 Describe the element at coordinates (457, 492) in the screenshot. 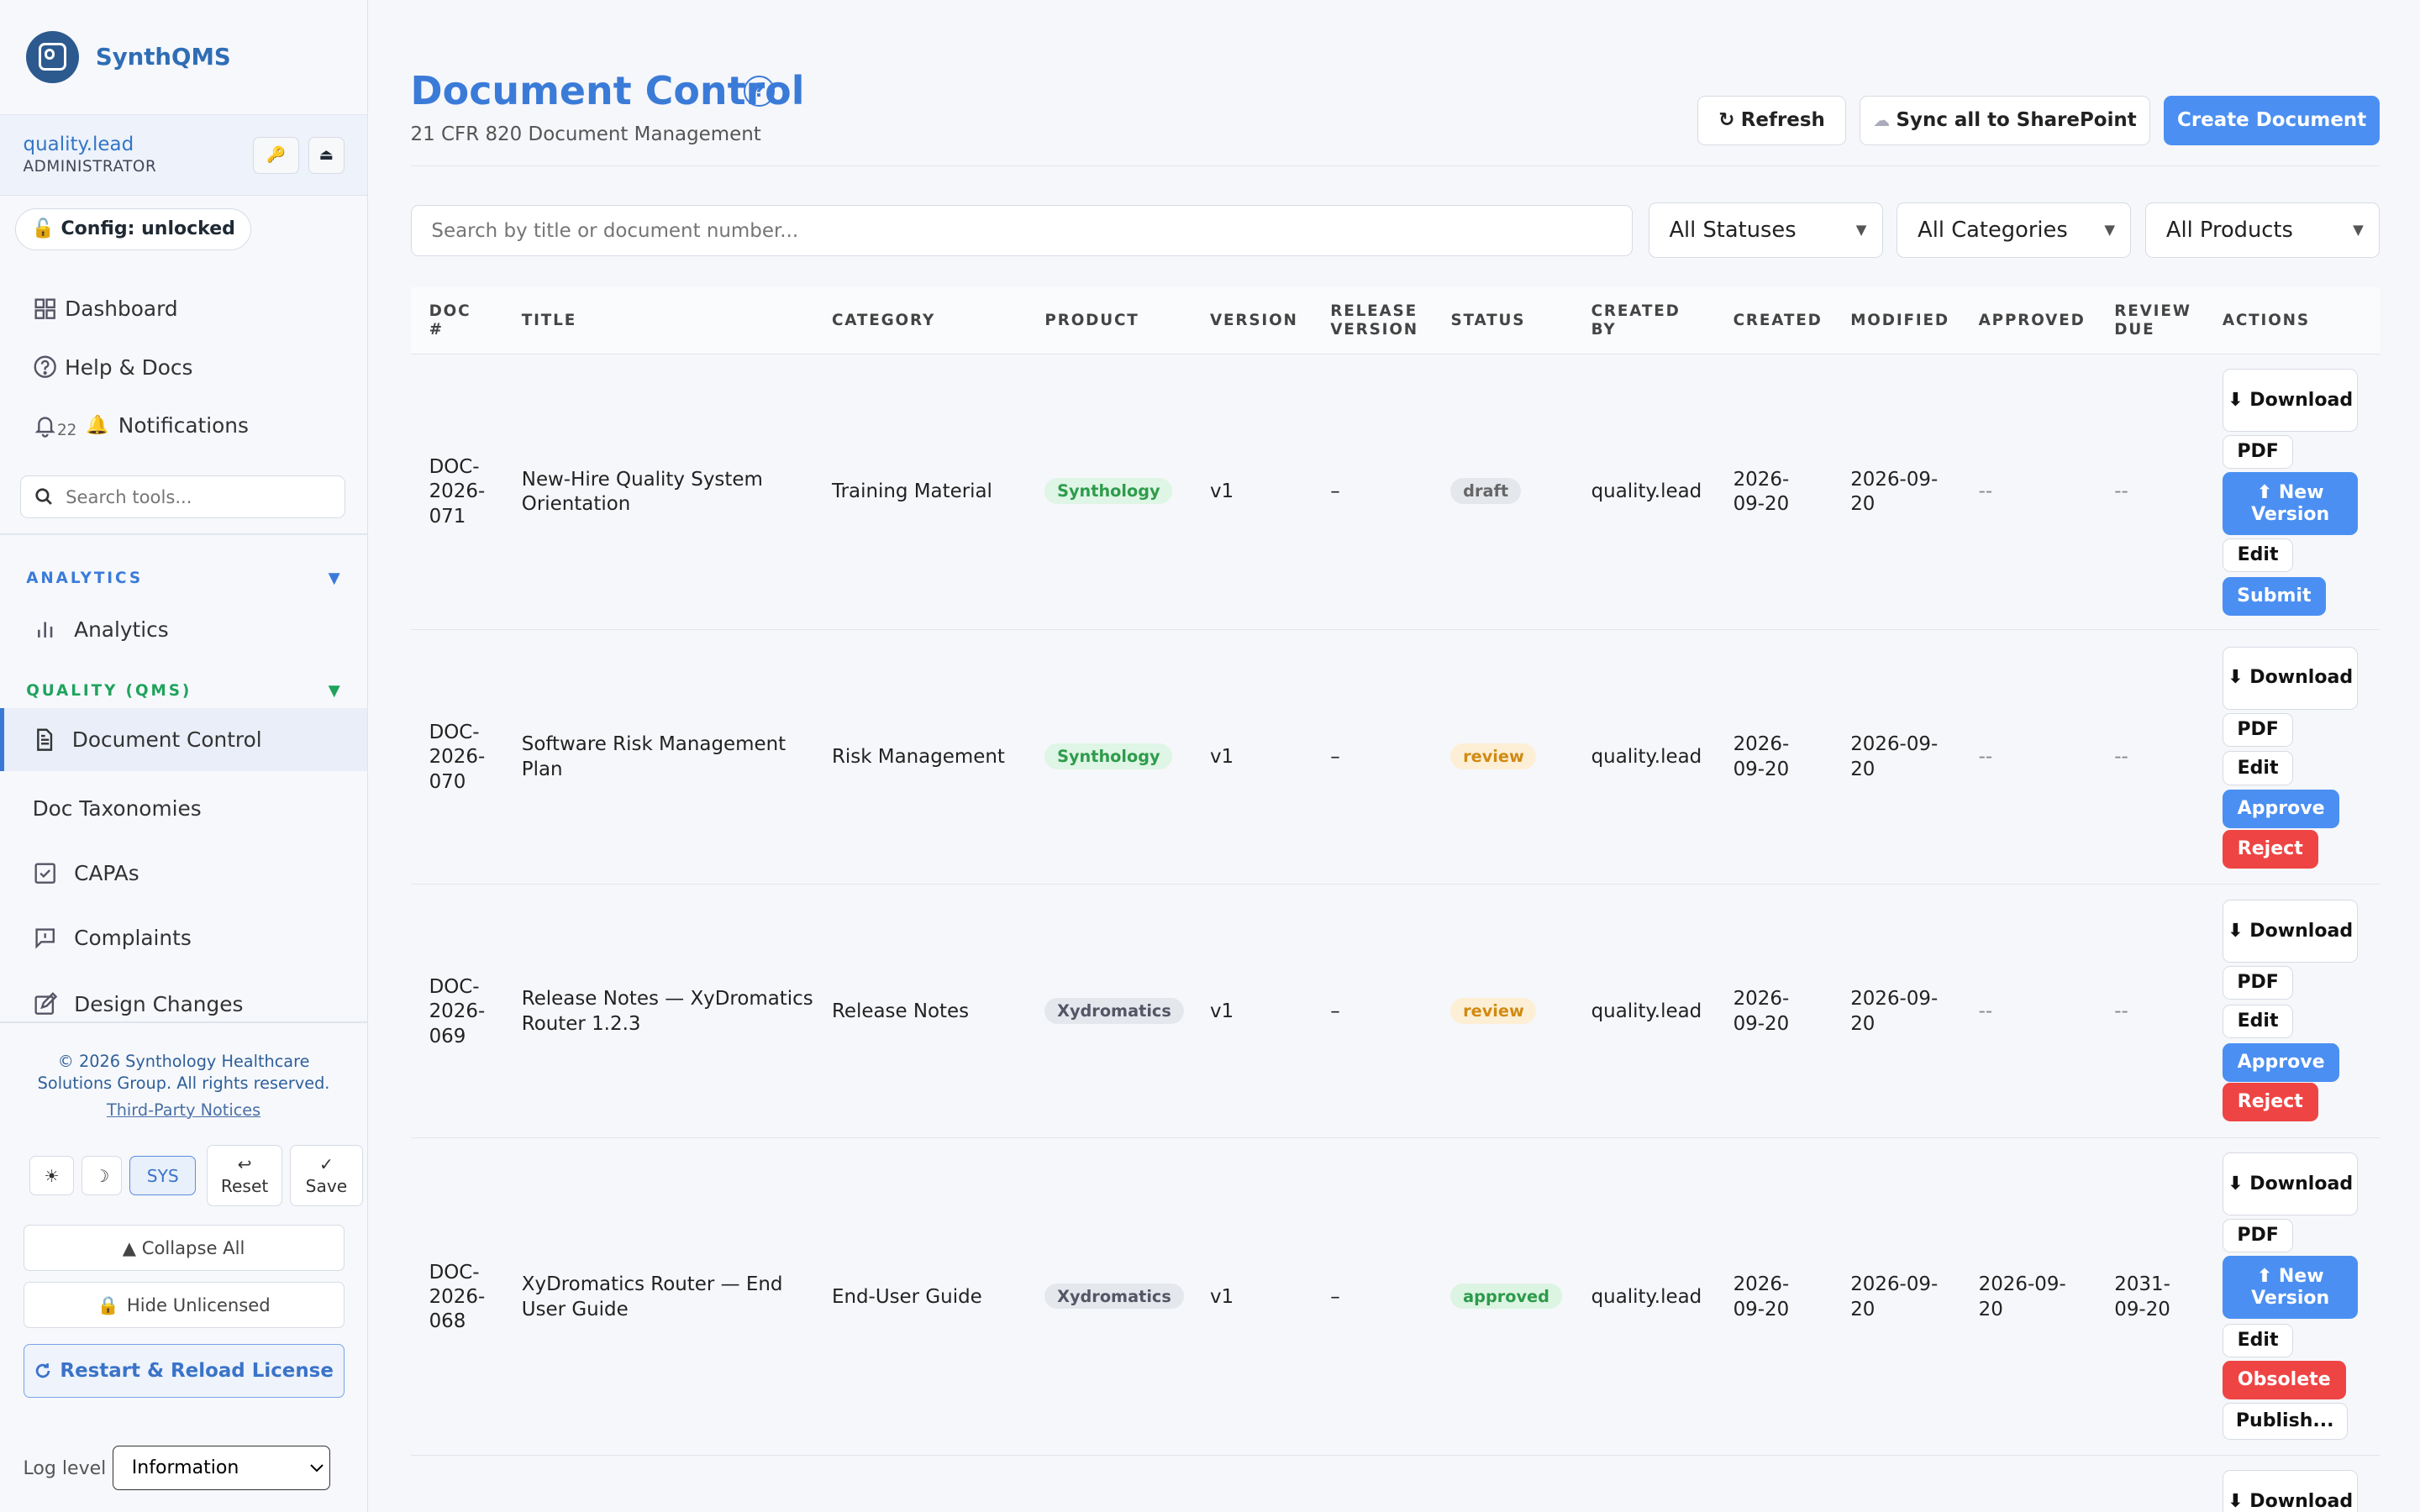

I see `doc-number: DOC- 2026- 071` at that location.